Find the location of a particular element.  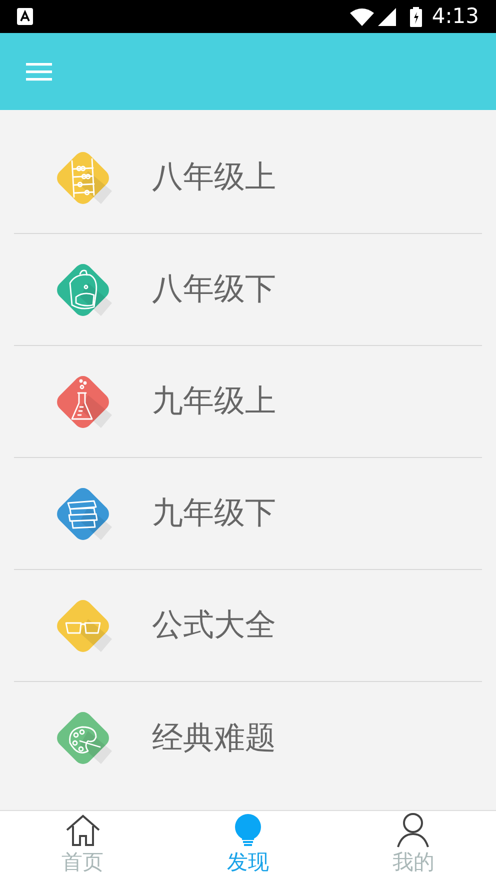

category-item: 八年级下 is located at coordinates (248, 290).